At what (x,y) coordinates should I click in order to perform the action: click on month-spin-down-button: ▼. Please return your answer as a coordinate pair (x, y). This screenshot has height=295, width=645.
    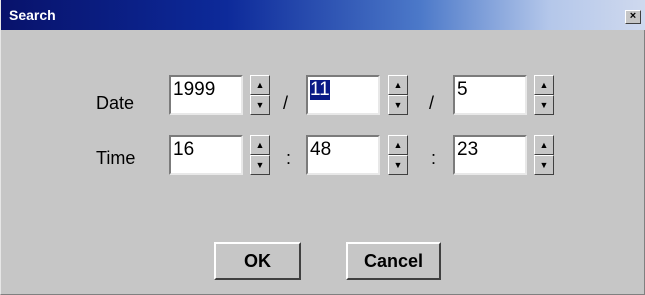
    Looking at the image, I should click on (398, 105).